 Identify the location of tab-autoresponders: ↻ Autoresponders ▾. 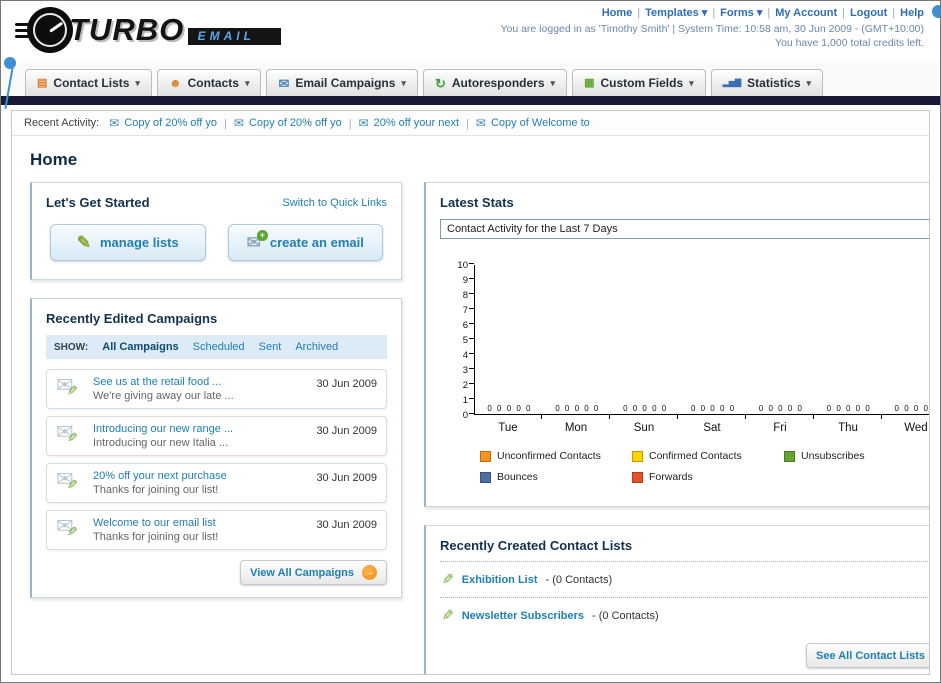
(495, 82).